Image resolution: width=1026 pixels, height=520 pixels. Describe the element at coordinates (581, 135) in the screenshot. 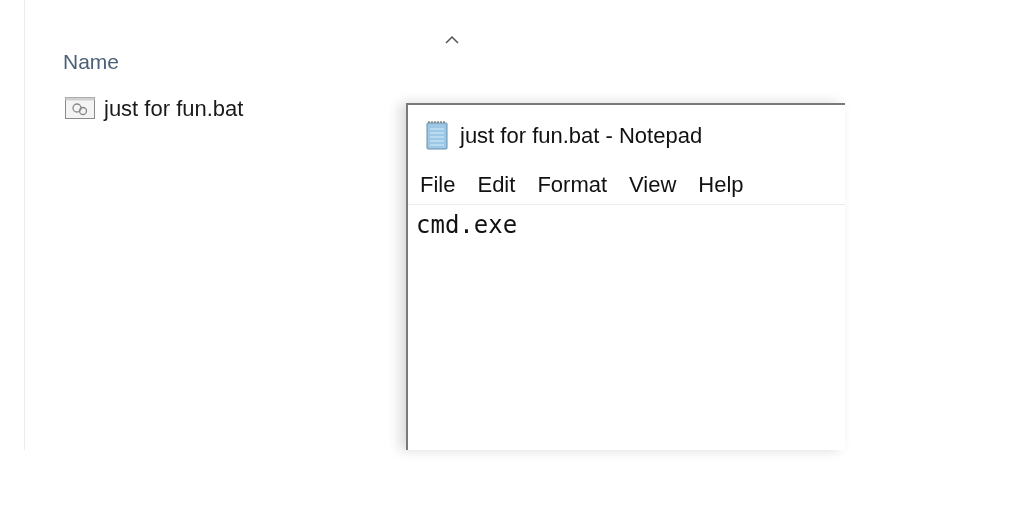

I see `window-title: just for fun.bat - Notepad` at that location.